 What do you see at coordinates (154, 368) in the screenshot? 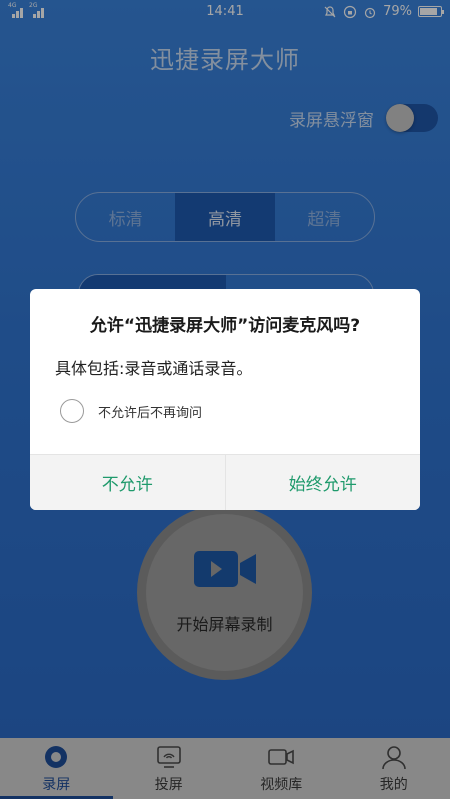
I see `dialog-message: 具体包括:录音或通话录音。` at bounding box center [154, 368].